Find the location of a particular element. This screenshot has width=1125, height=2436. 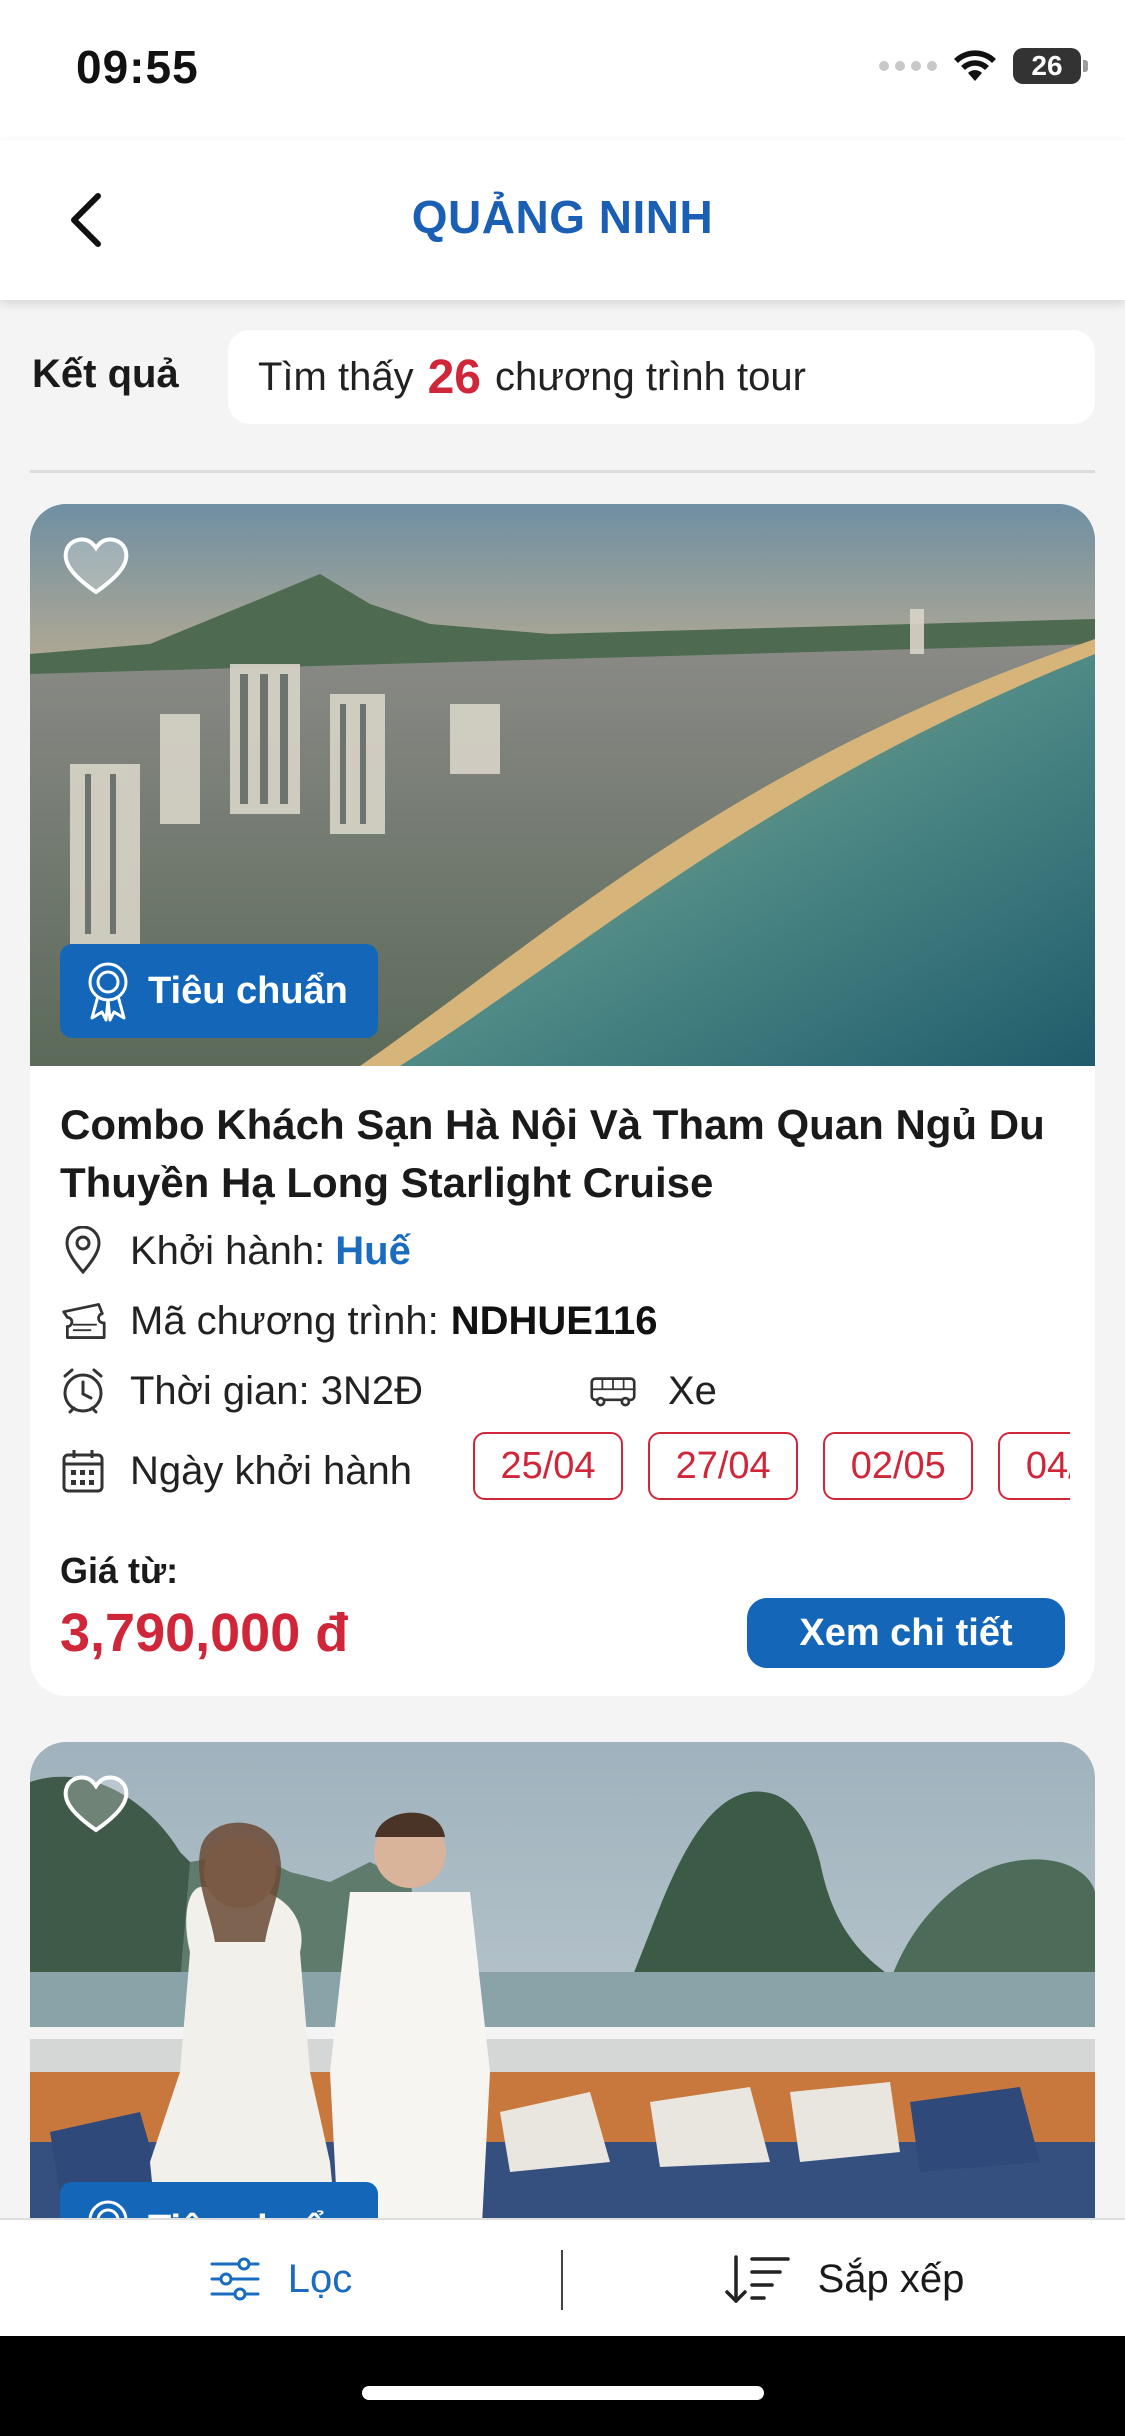

code-label: Mã chương trình: is located at coordinates (284, 1320).